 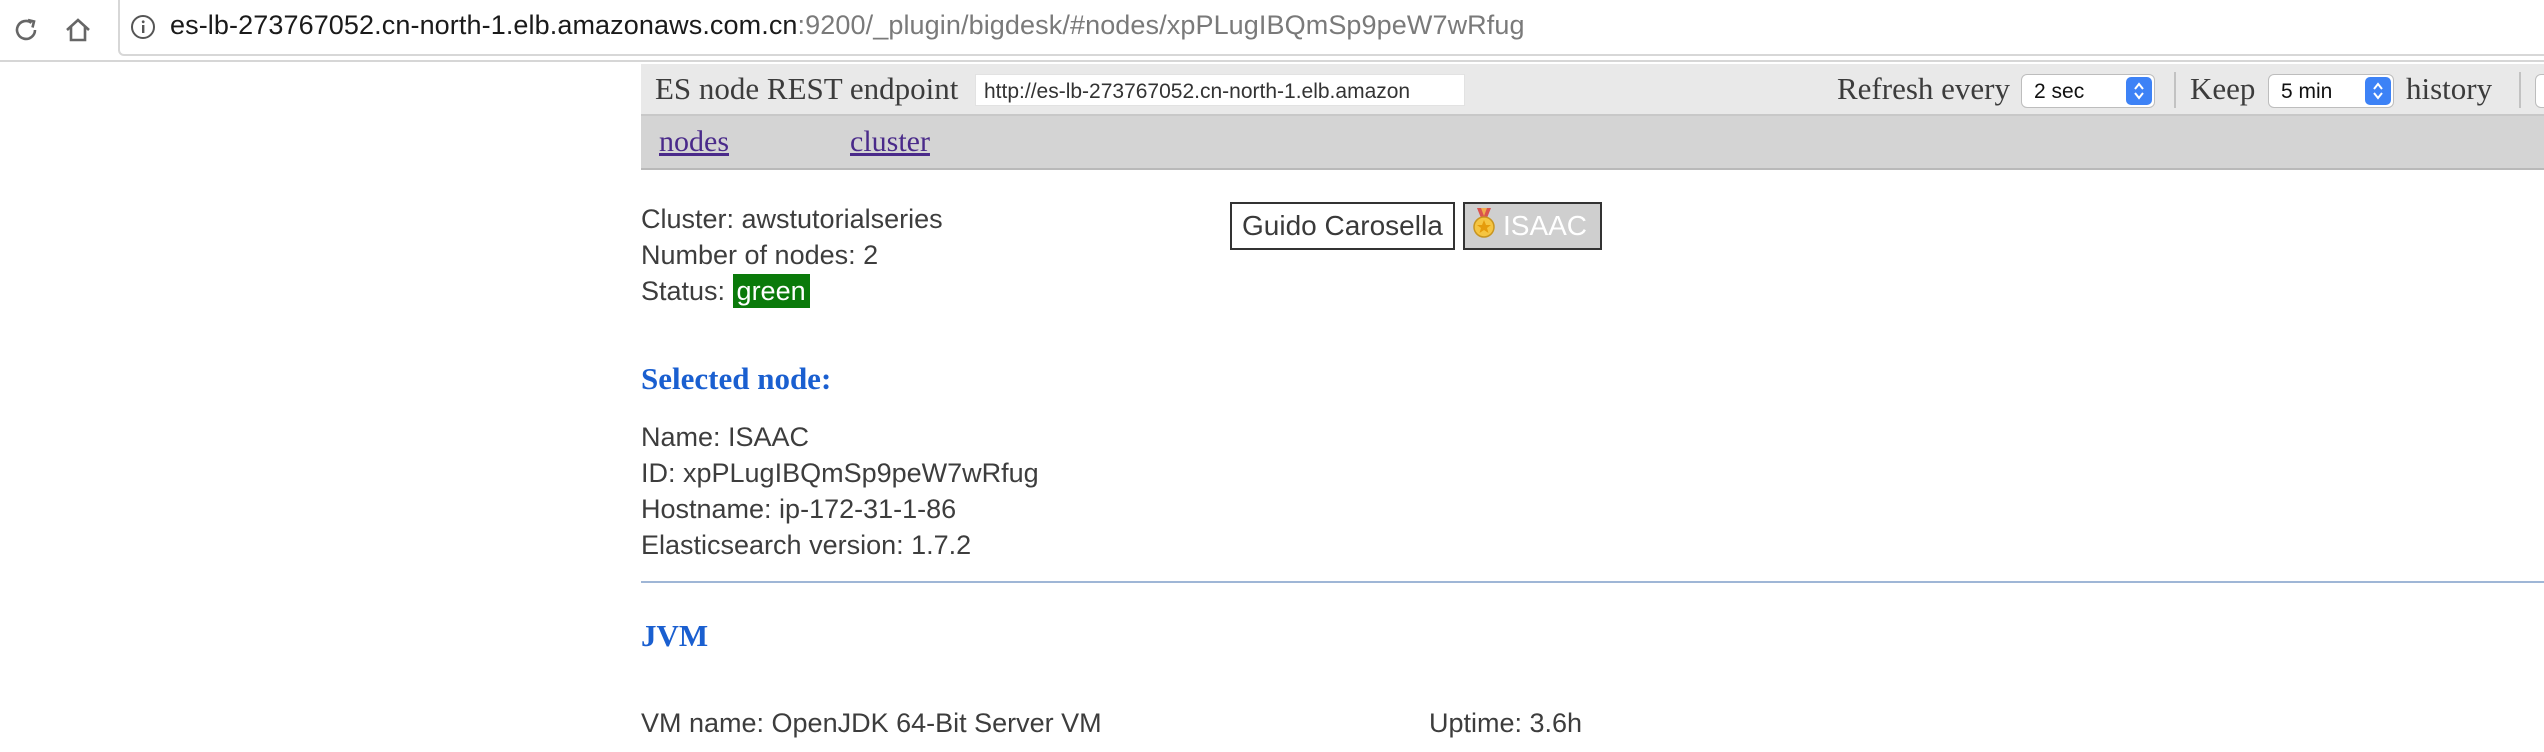 I want to click on cluster-status: Status: green, so click(x=725, y=291).